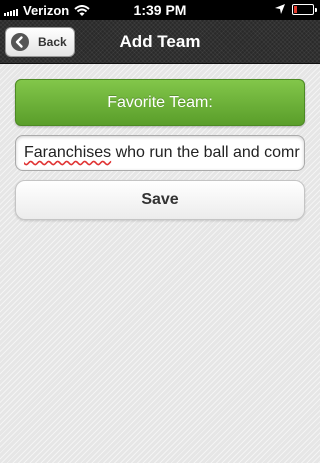 The height and width of the screenshot is (463, 320). Describe the element at coordinates (68, 152) in the screenshot. I see `misspelled-word: Faranchises` at that location.